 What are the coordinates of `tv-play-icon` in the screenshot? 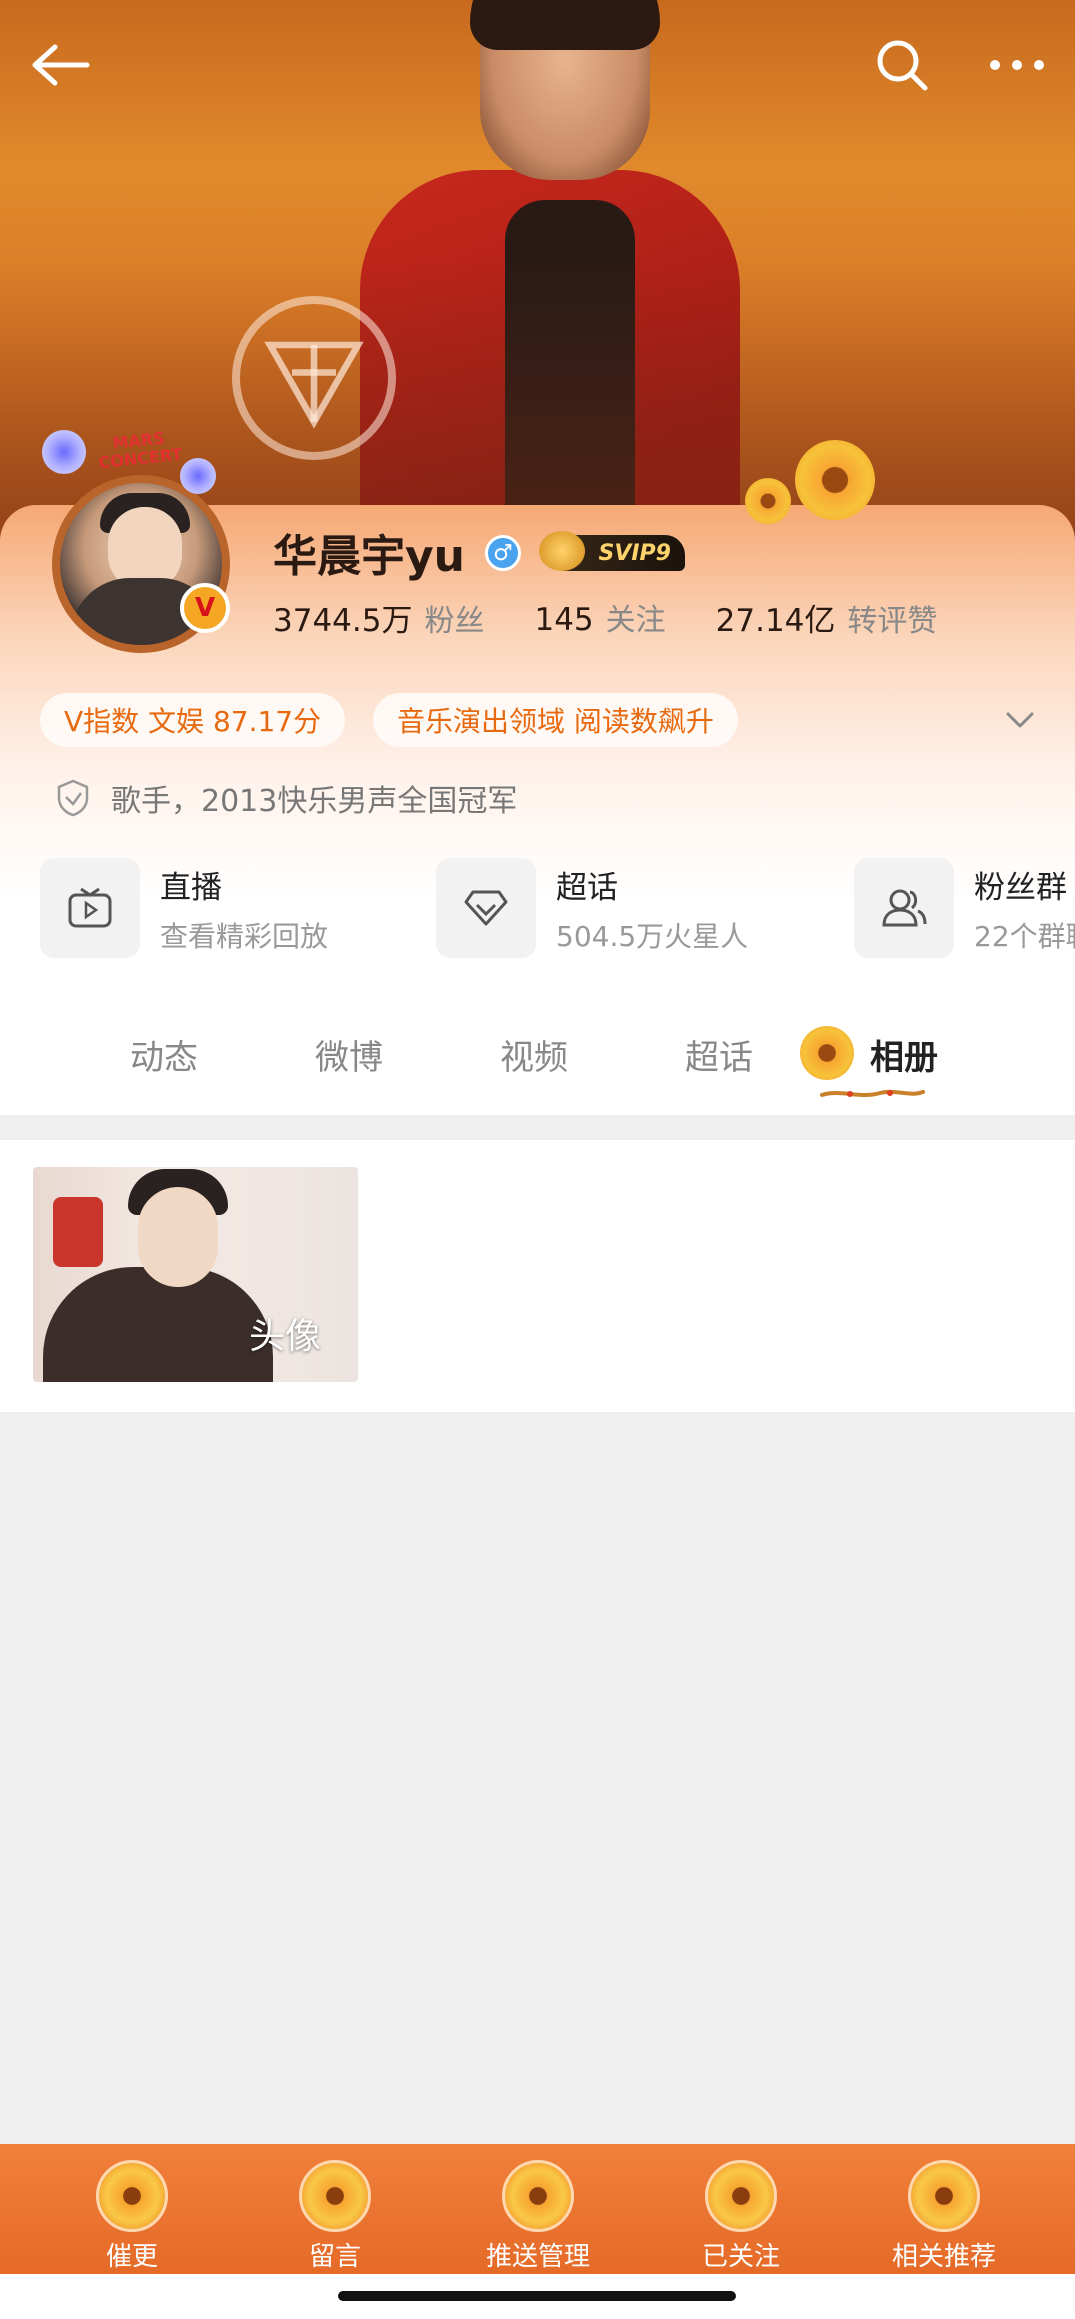 It's located at (90, 907).